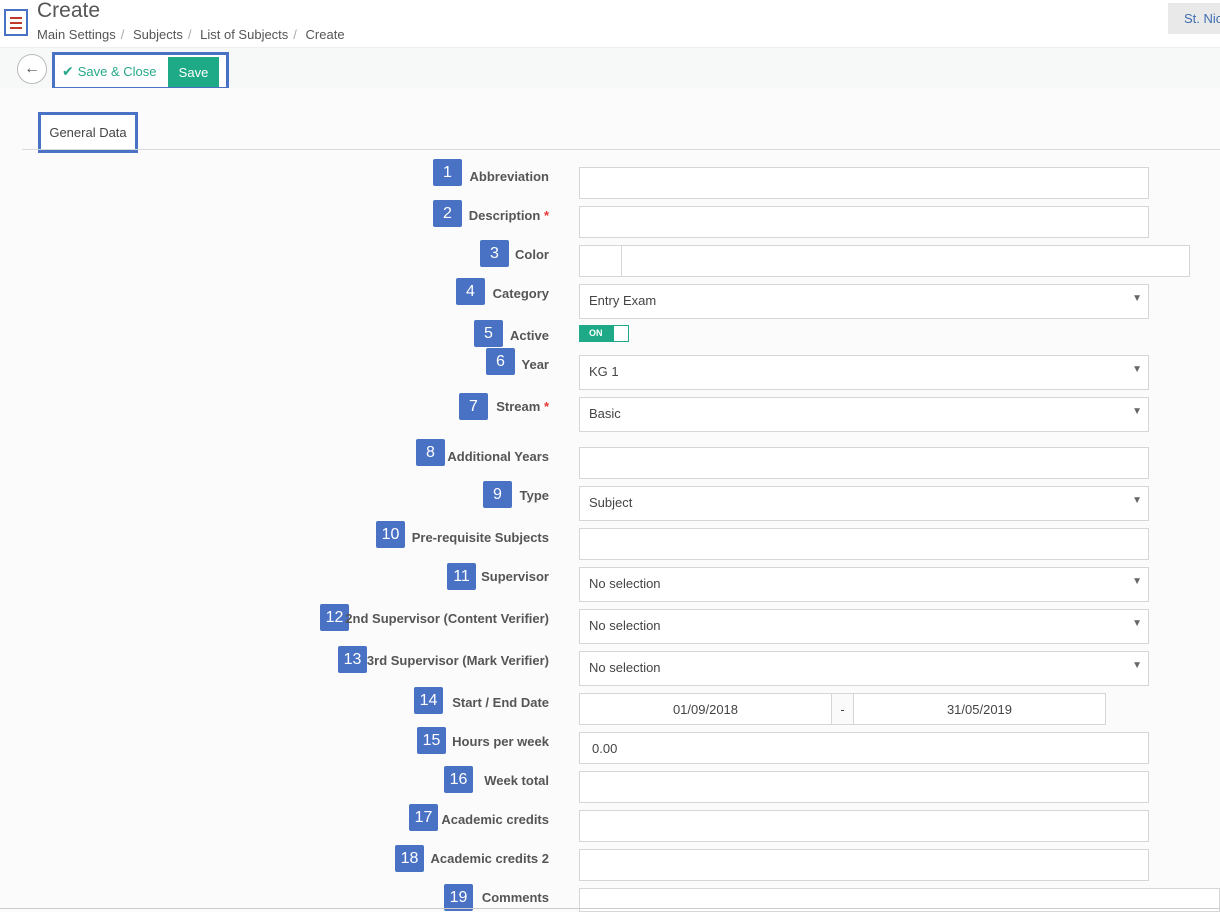 This screenshot has height=912, width=1220. Describe the element at coordinates (864, 626) in the screenshot. I see `second-supervisor-select: No selection ▼` at that location.